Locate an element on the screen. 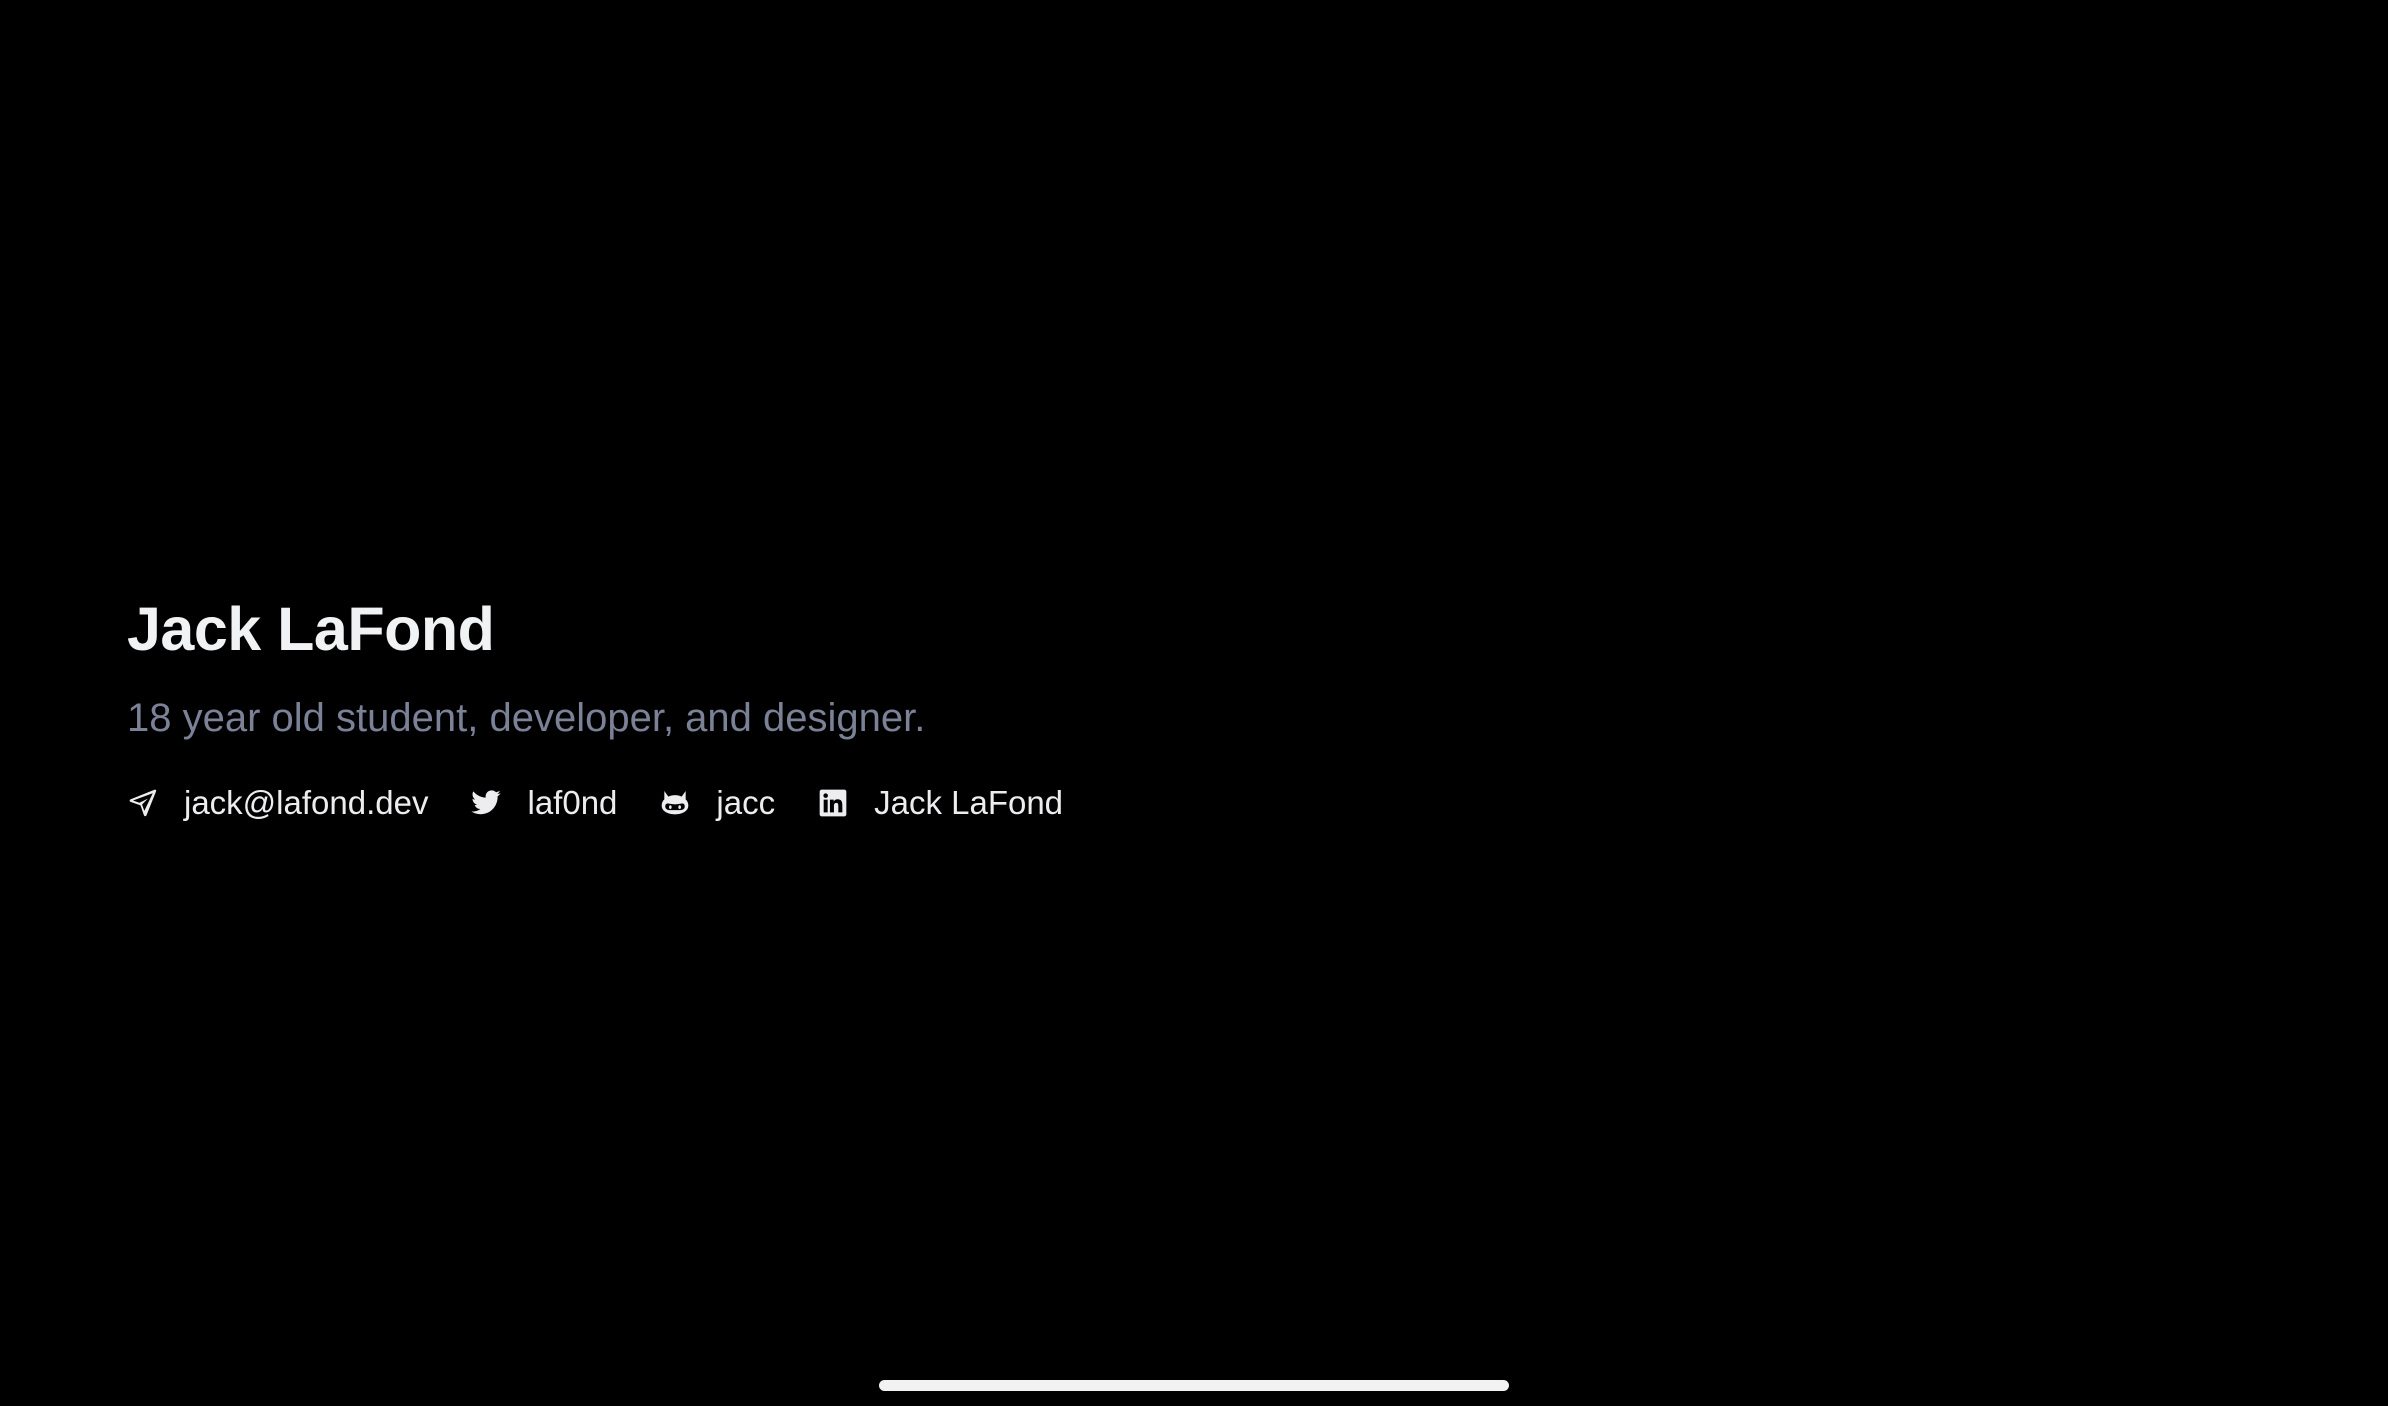  linkedin-label: Jack LaFond is located at coordinates (969, 802).